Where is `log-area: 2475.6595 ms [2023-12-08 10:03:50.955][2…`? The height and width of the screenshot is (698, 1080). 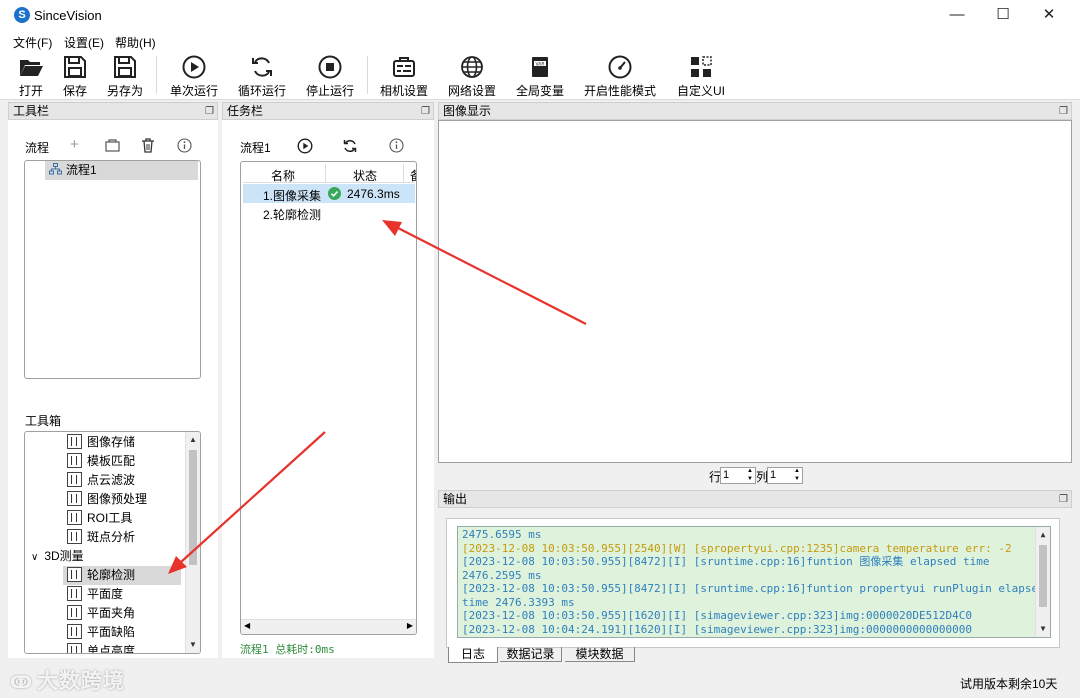 log-area: 2475.6595 ms [2023-12-08 10:03:50.955][2… is located at coordinates (754, 582).